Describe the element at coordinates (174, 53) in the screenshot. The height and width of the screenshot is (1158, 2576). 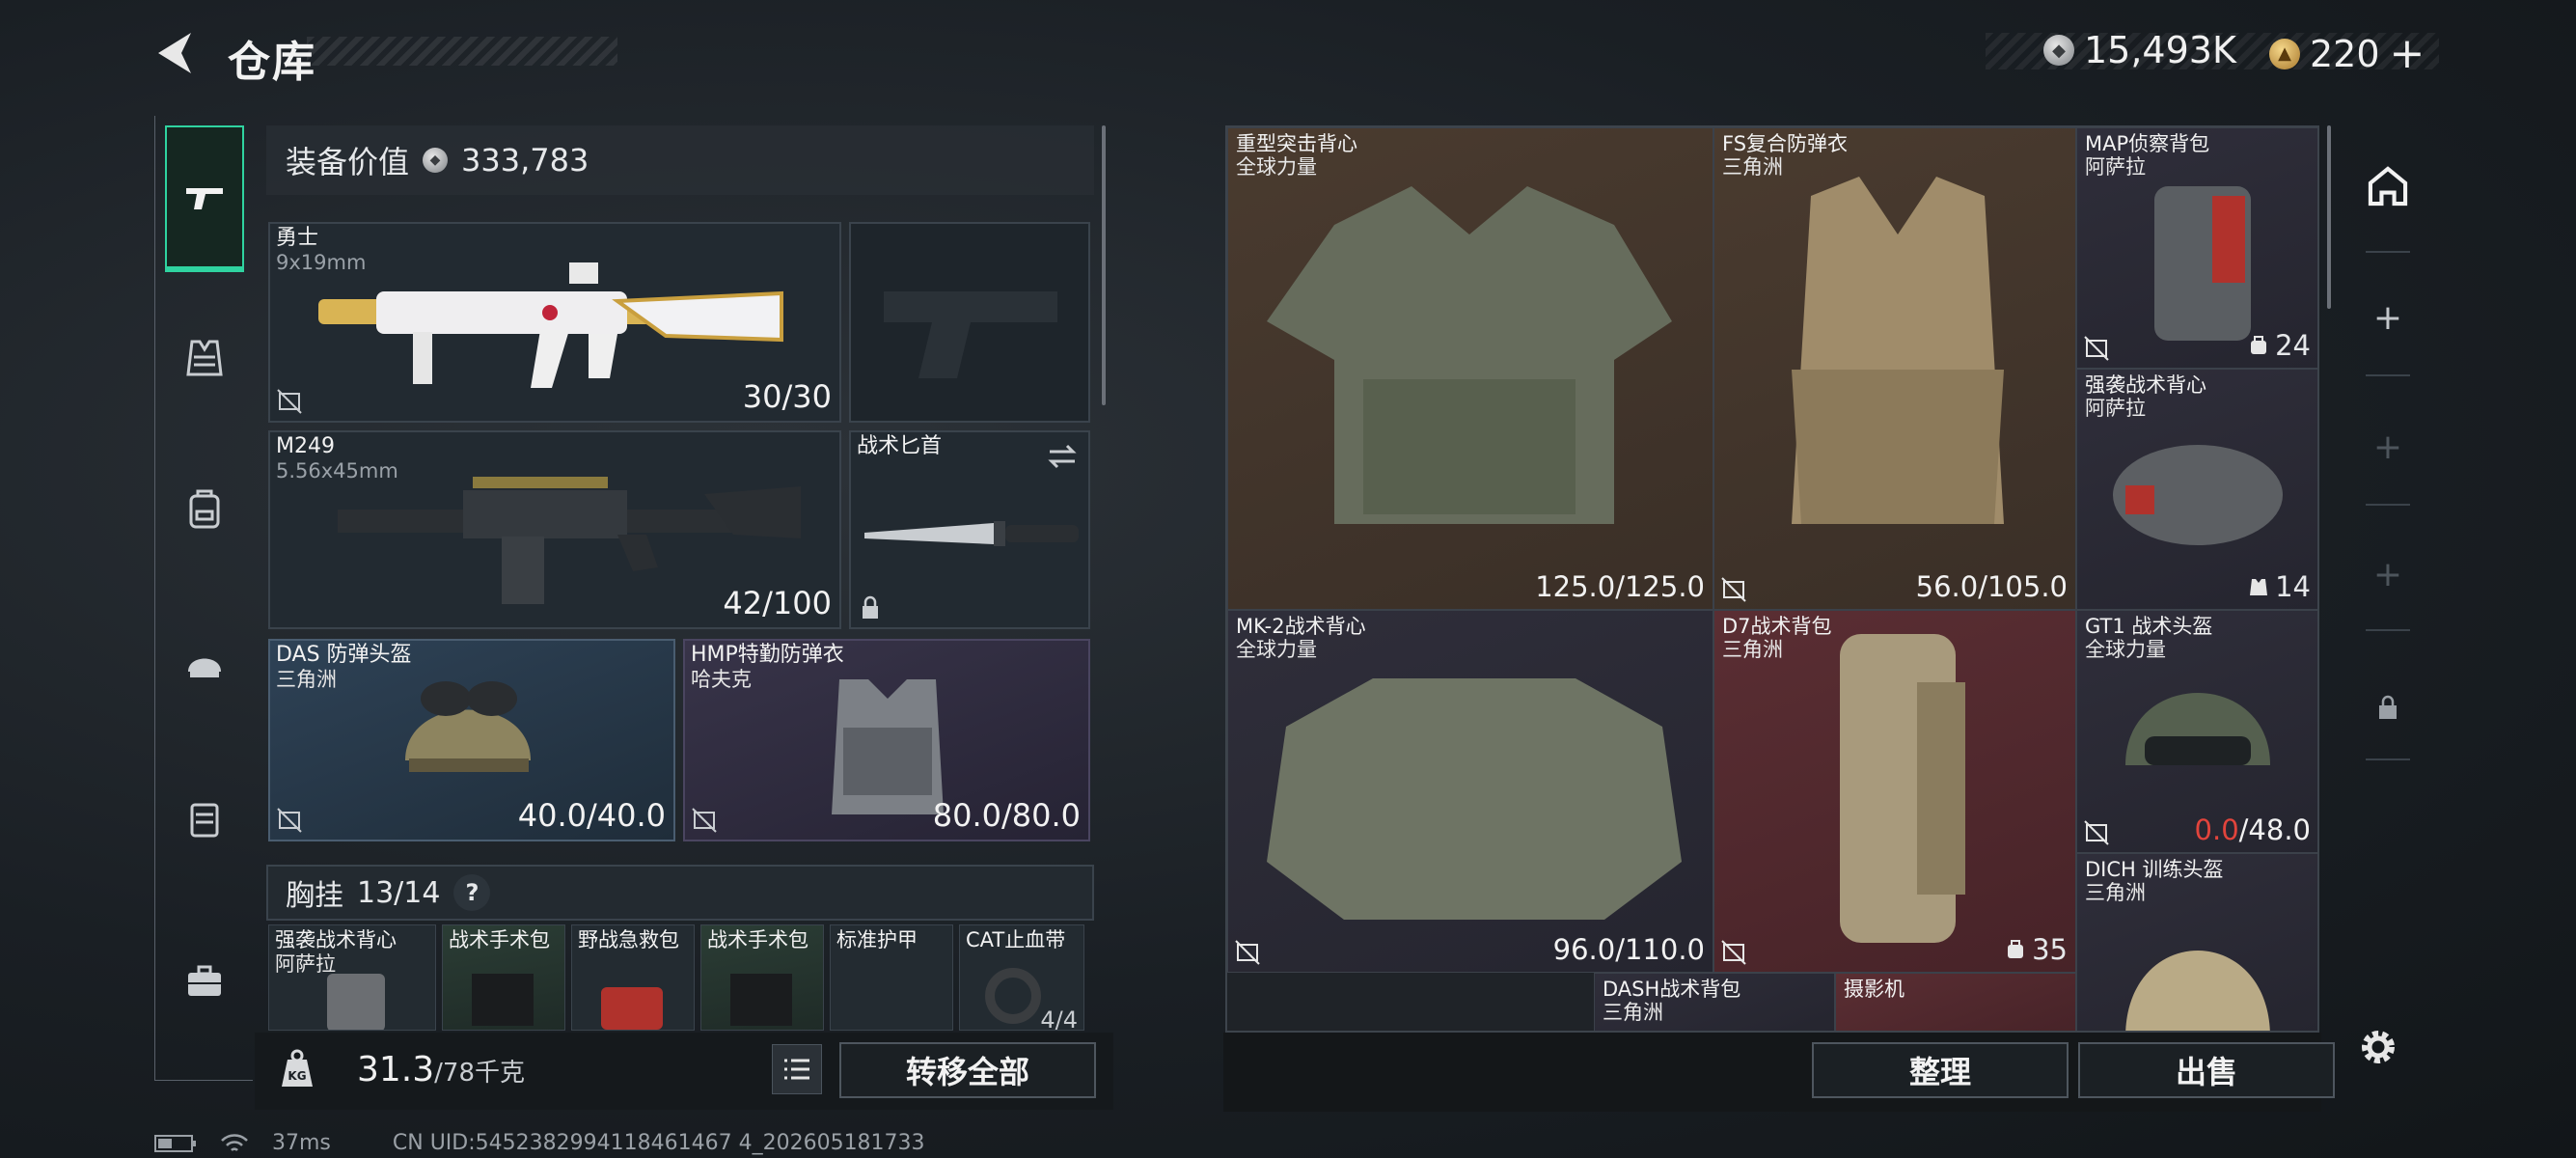
I see `back-arrow-icon` at that location.